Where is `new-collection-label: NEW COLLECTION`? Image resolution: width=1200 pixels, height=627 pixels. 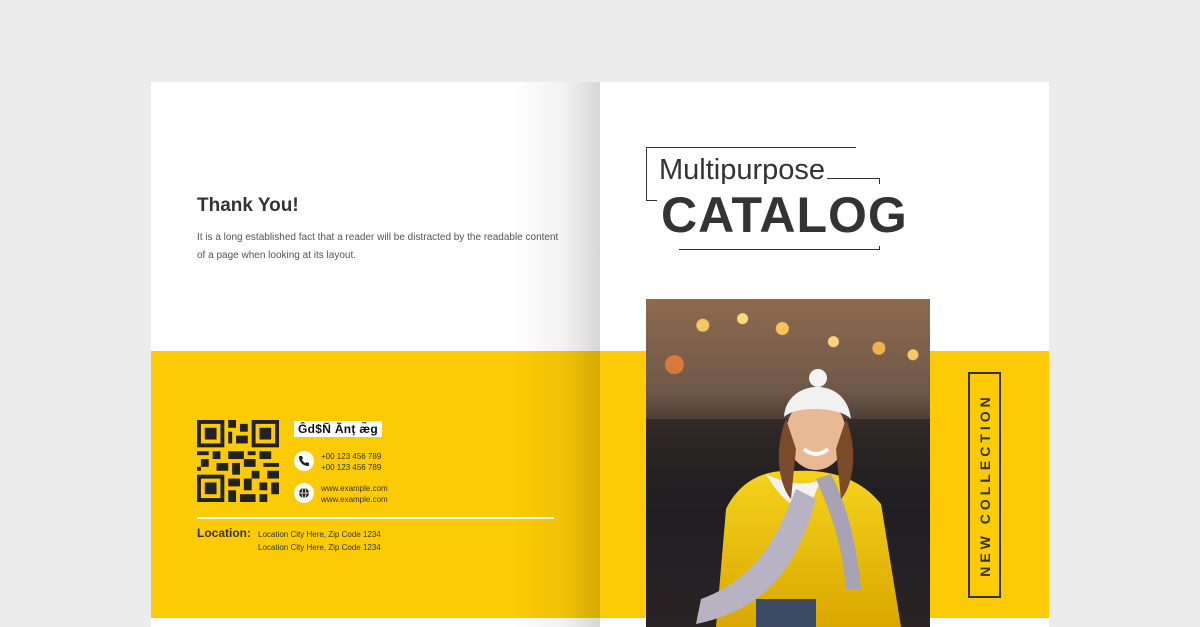 new-collection-label: NEW COLLECTION is located at coordinates (984, 485).